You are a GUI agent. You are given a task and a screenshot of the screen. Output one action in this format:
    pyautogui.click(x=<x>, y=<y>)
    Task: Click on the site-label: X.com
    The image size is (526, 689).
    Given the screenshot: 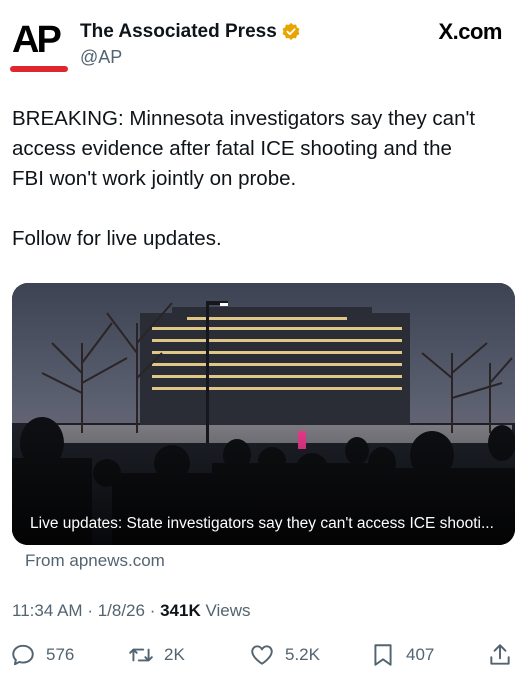 What is the action you would take?
    pyautogui.click(x=470, y=31)
    